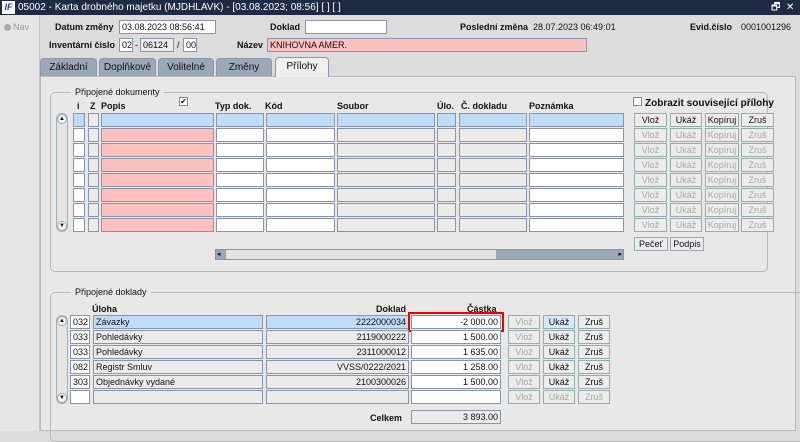  Describe the element at coordinates (687, 244) in the screenshot. I see `sign-button: Podpis` at that location.